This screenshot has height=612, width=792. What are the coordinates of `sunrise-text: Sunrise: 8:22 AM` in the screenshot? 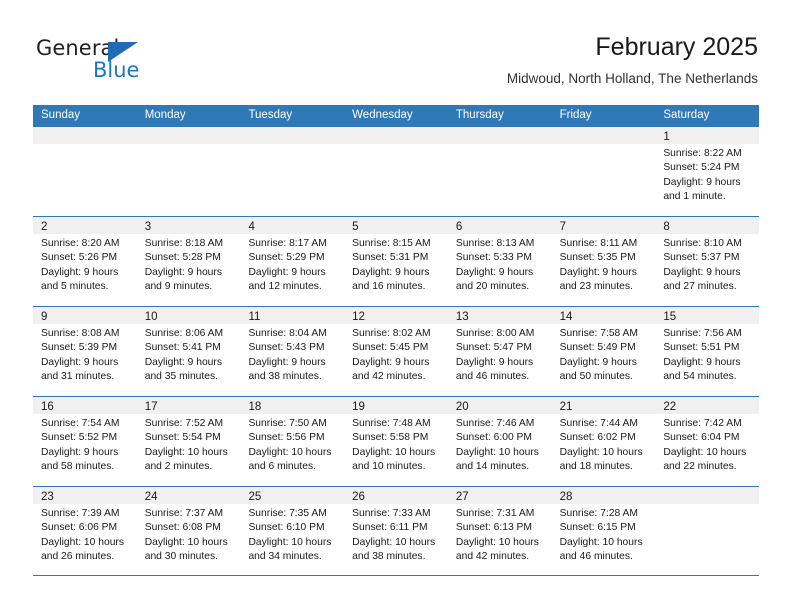 It's located at (702, 153).